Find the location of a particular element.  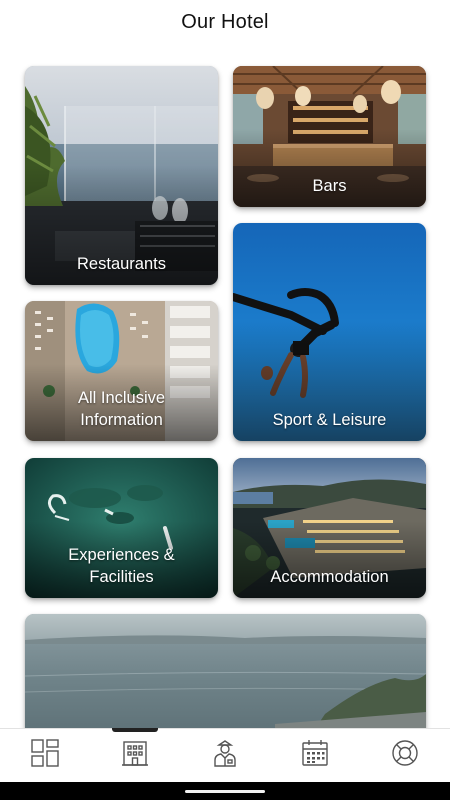

hotel-building-icon is located at coordinates (135, 755).